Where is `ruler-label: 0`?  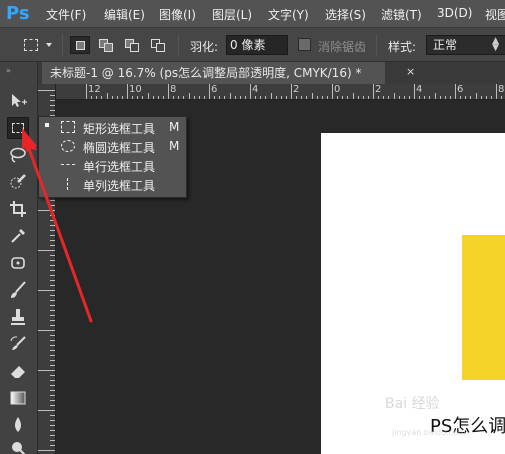 ruler-label: 0 is located at coordinates (337, 89).